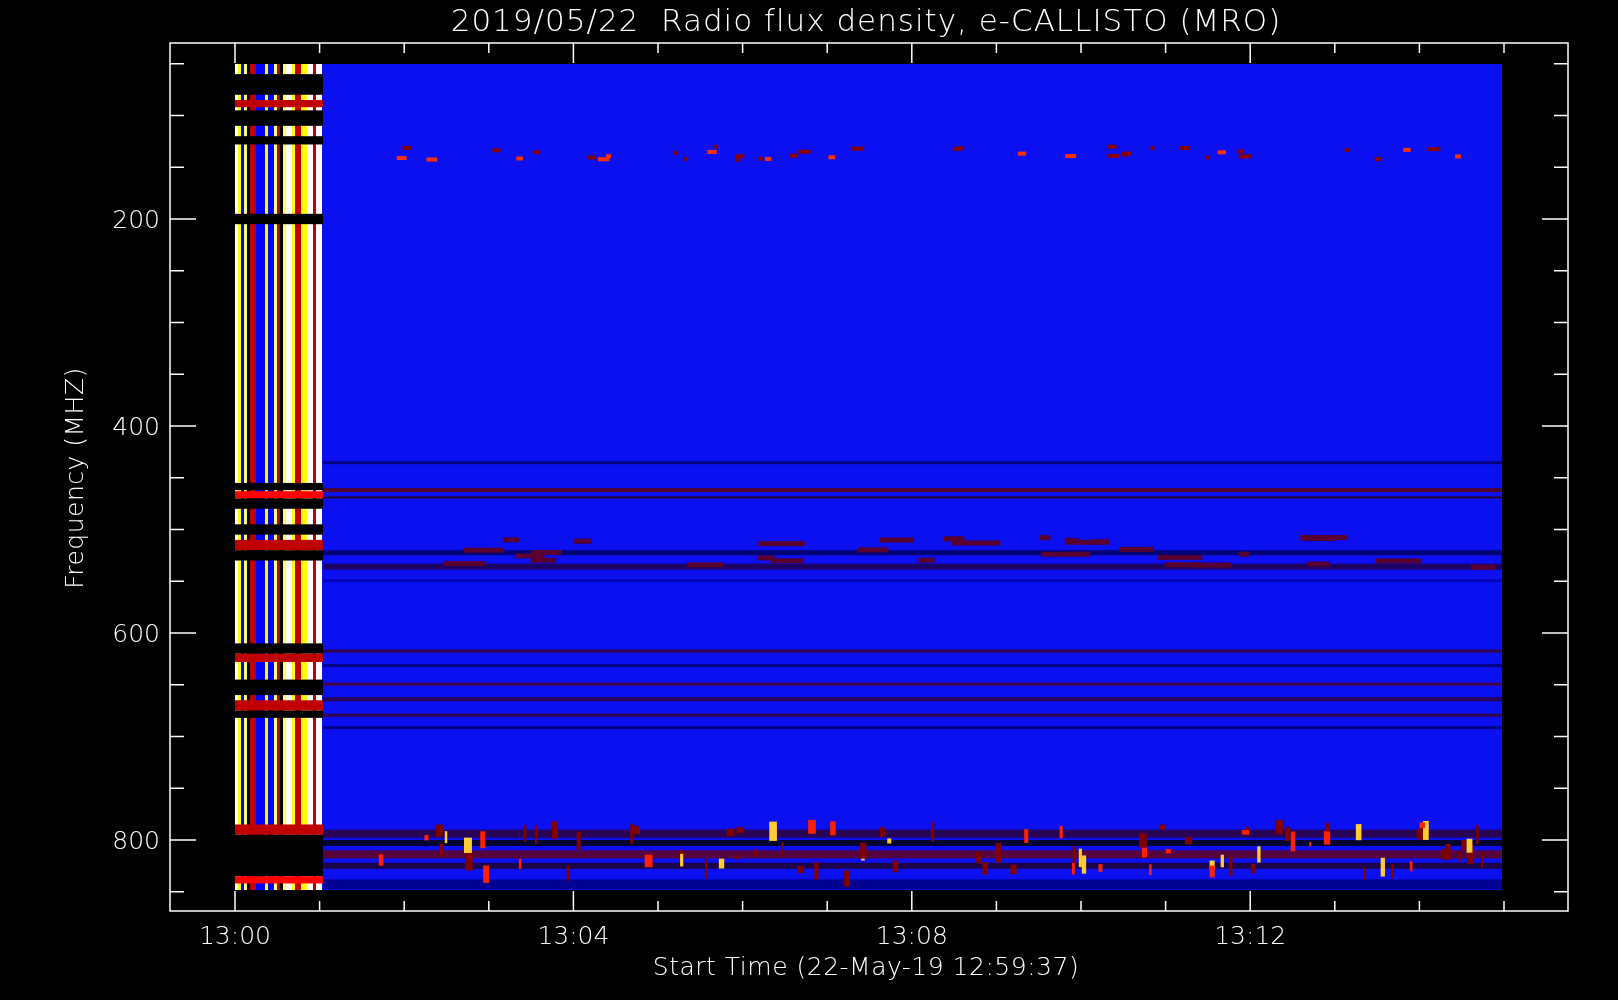  I want to click on y-tick-label: 600, so click(136, 633).